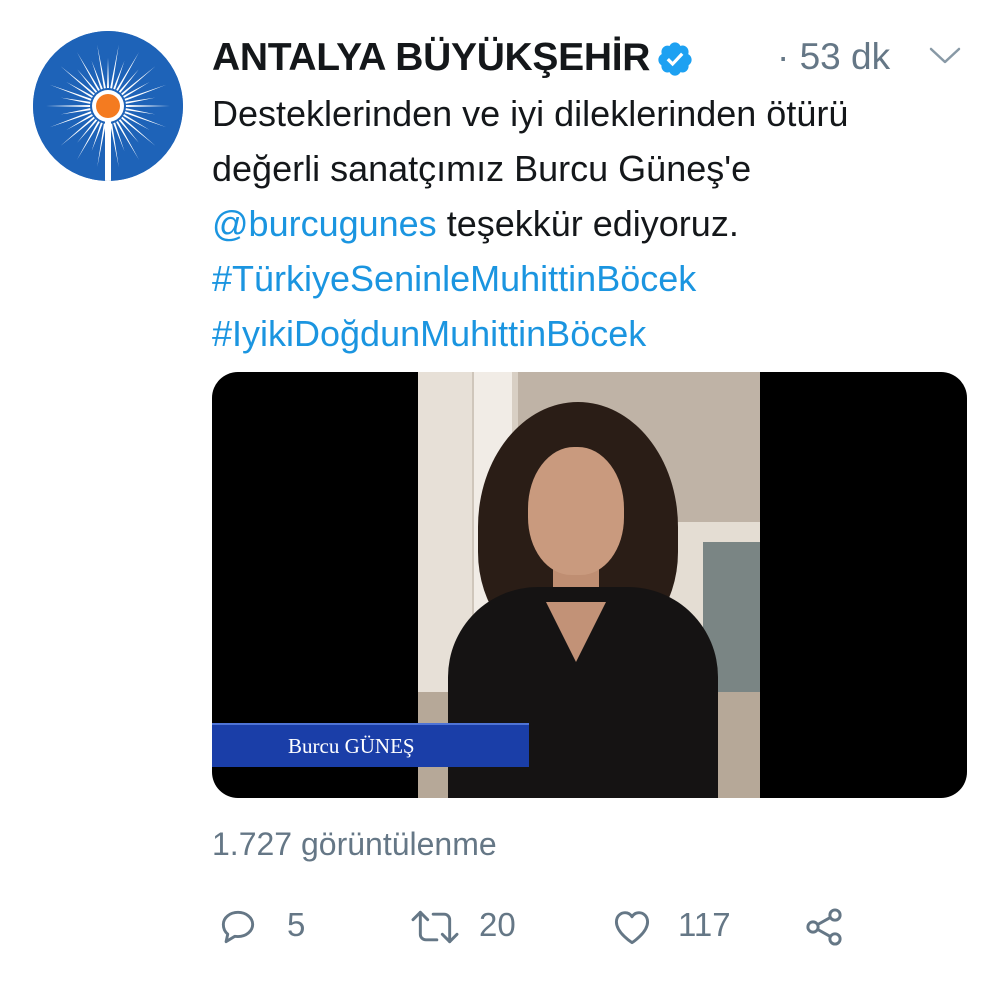 Image resolution: width=1000 pixels, height=982 pixels. Describe the element at coordinates (945, 56) in the screenshot. I see `chevron-down-icon` at that location.